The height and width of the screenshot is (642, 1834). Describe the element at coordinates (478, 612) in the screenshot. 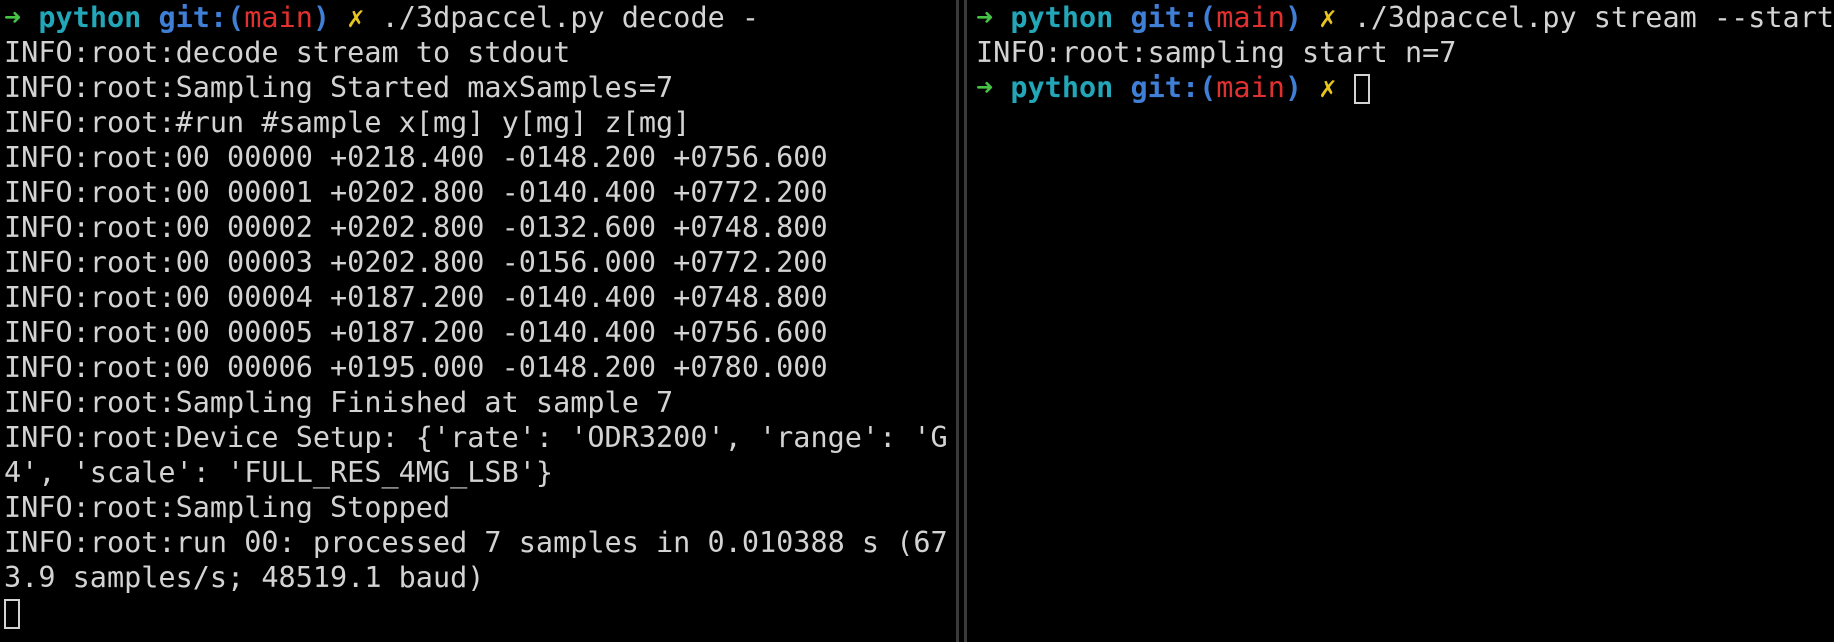

I see `cursor-line` at that location.